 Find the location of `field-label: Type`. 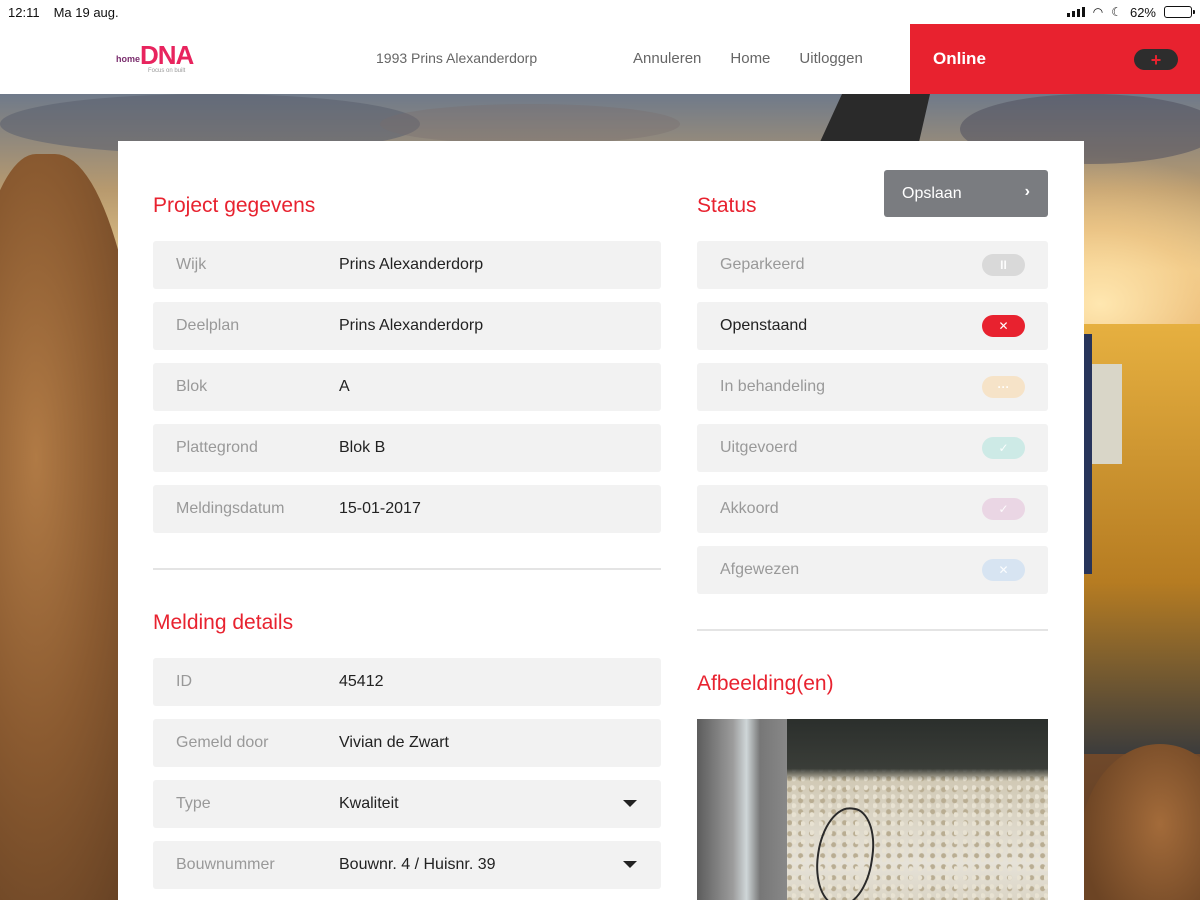

field-label: Type is located at coordinates (193, 803).